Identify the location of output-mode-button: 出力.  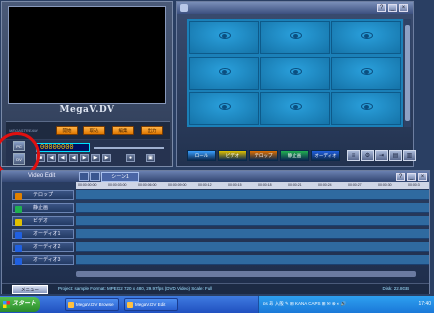
(152, 130).